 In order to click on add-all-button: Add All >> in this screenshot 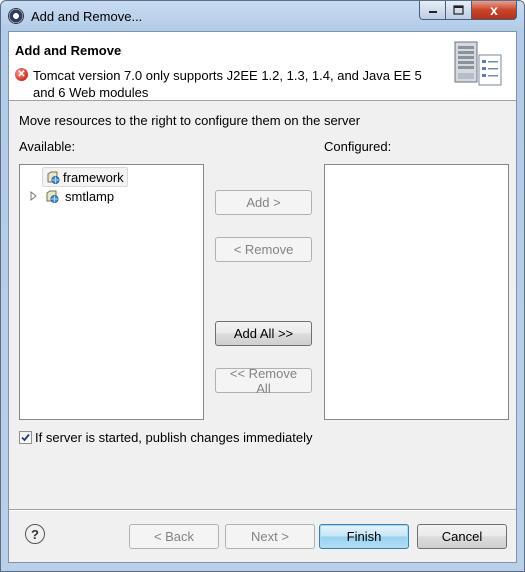, I will do `click(263, 333)`.